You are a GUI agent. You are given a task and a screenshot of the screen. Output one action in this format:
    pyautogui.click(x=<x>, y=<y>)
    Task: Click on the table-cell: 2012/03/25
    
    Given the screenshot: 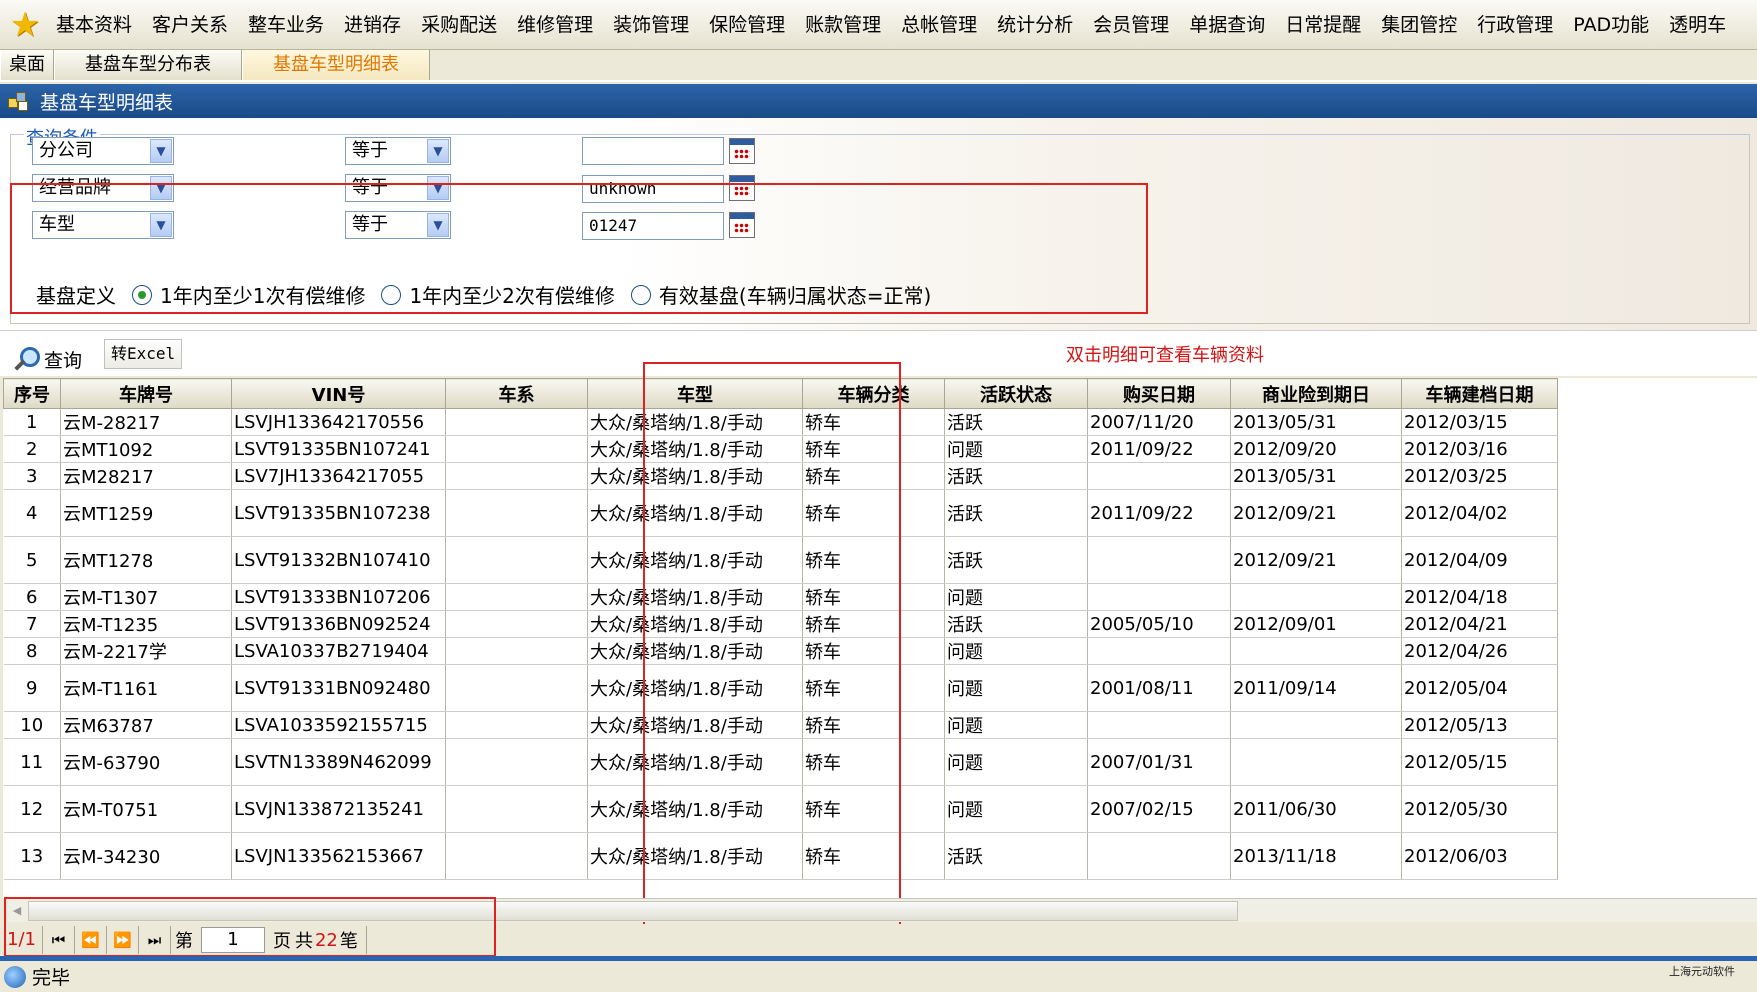 What is the action you would take?
    pyautogui.click(x=1479, y=476)
    